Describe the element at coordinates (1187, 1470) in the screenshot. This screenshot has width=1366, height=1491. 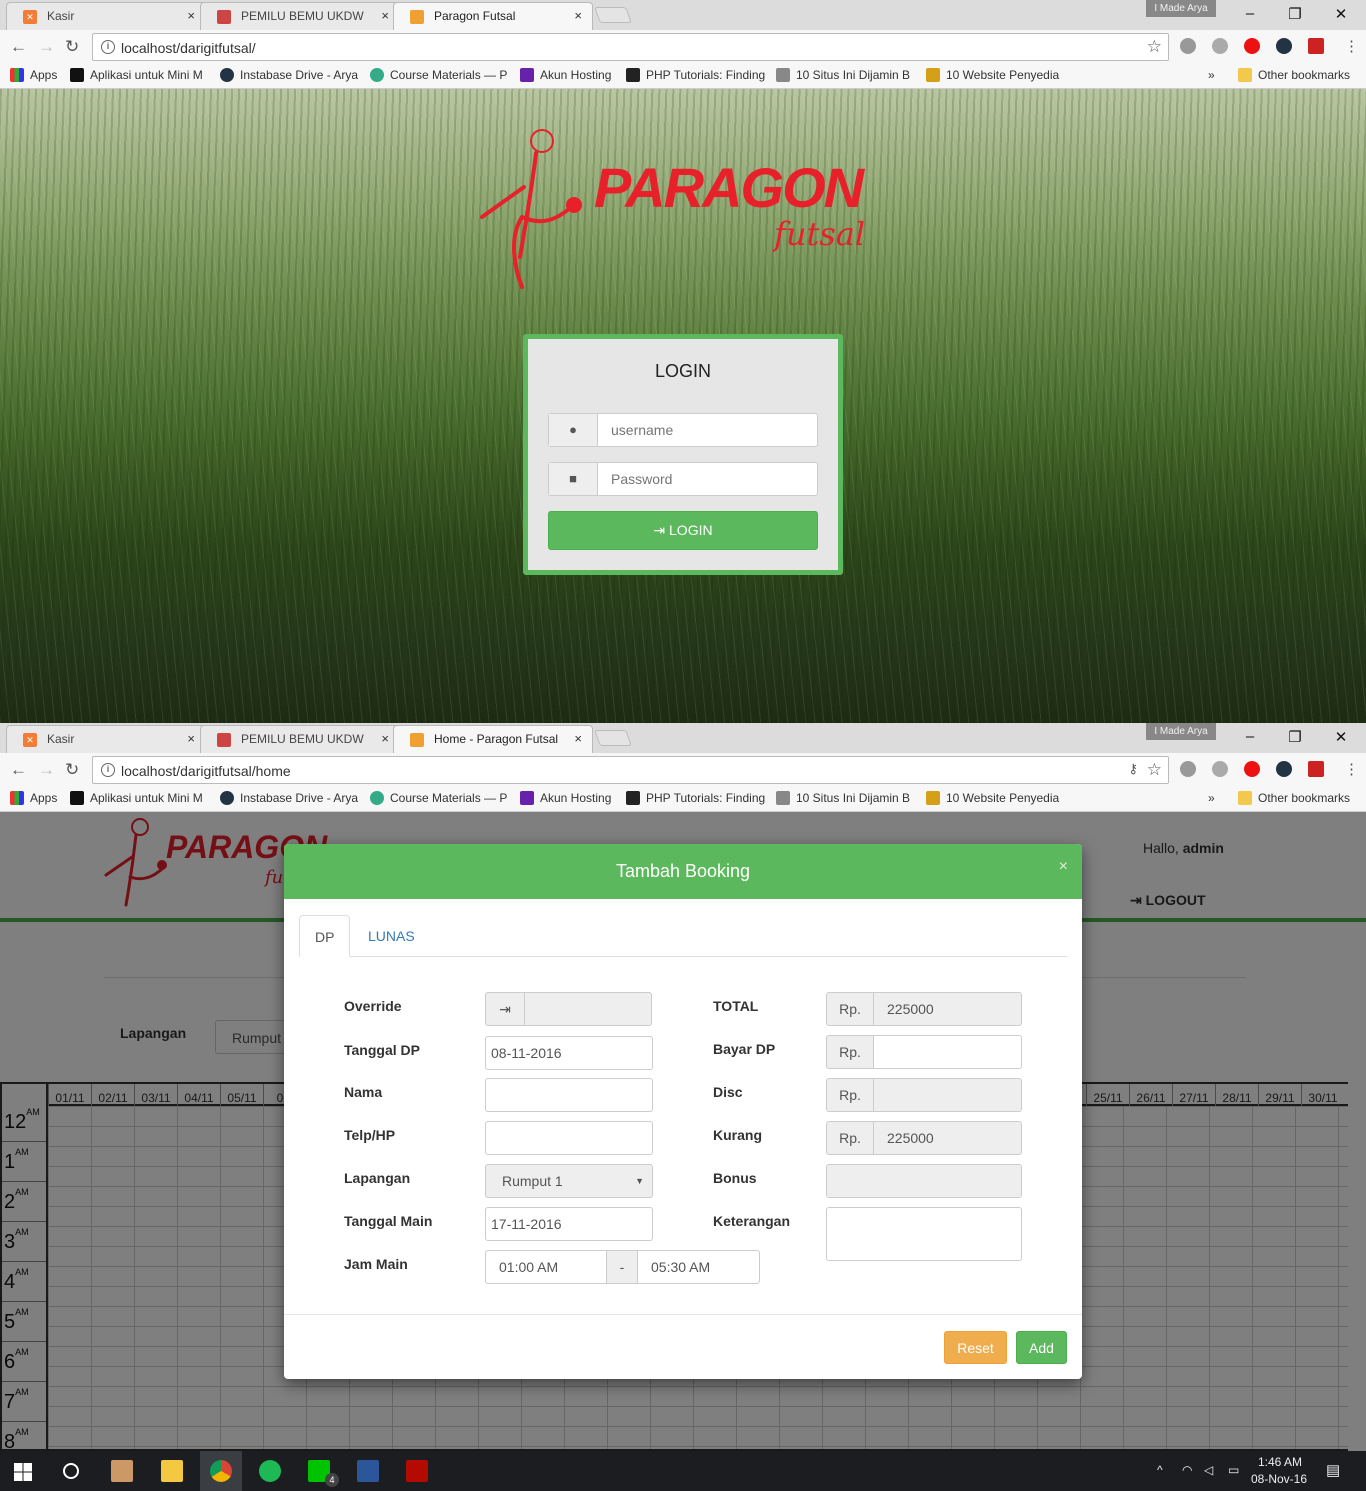
I see `wifi-icon: ◠` at that location.